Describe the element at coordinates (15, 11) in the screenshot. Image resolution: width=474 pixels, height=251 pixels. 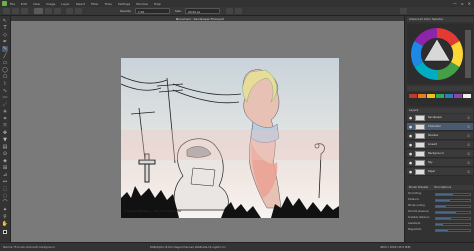
I see `open-document-button` at that location.